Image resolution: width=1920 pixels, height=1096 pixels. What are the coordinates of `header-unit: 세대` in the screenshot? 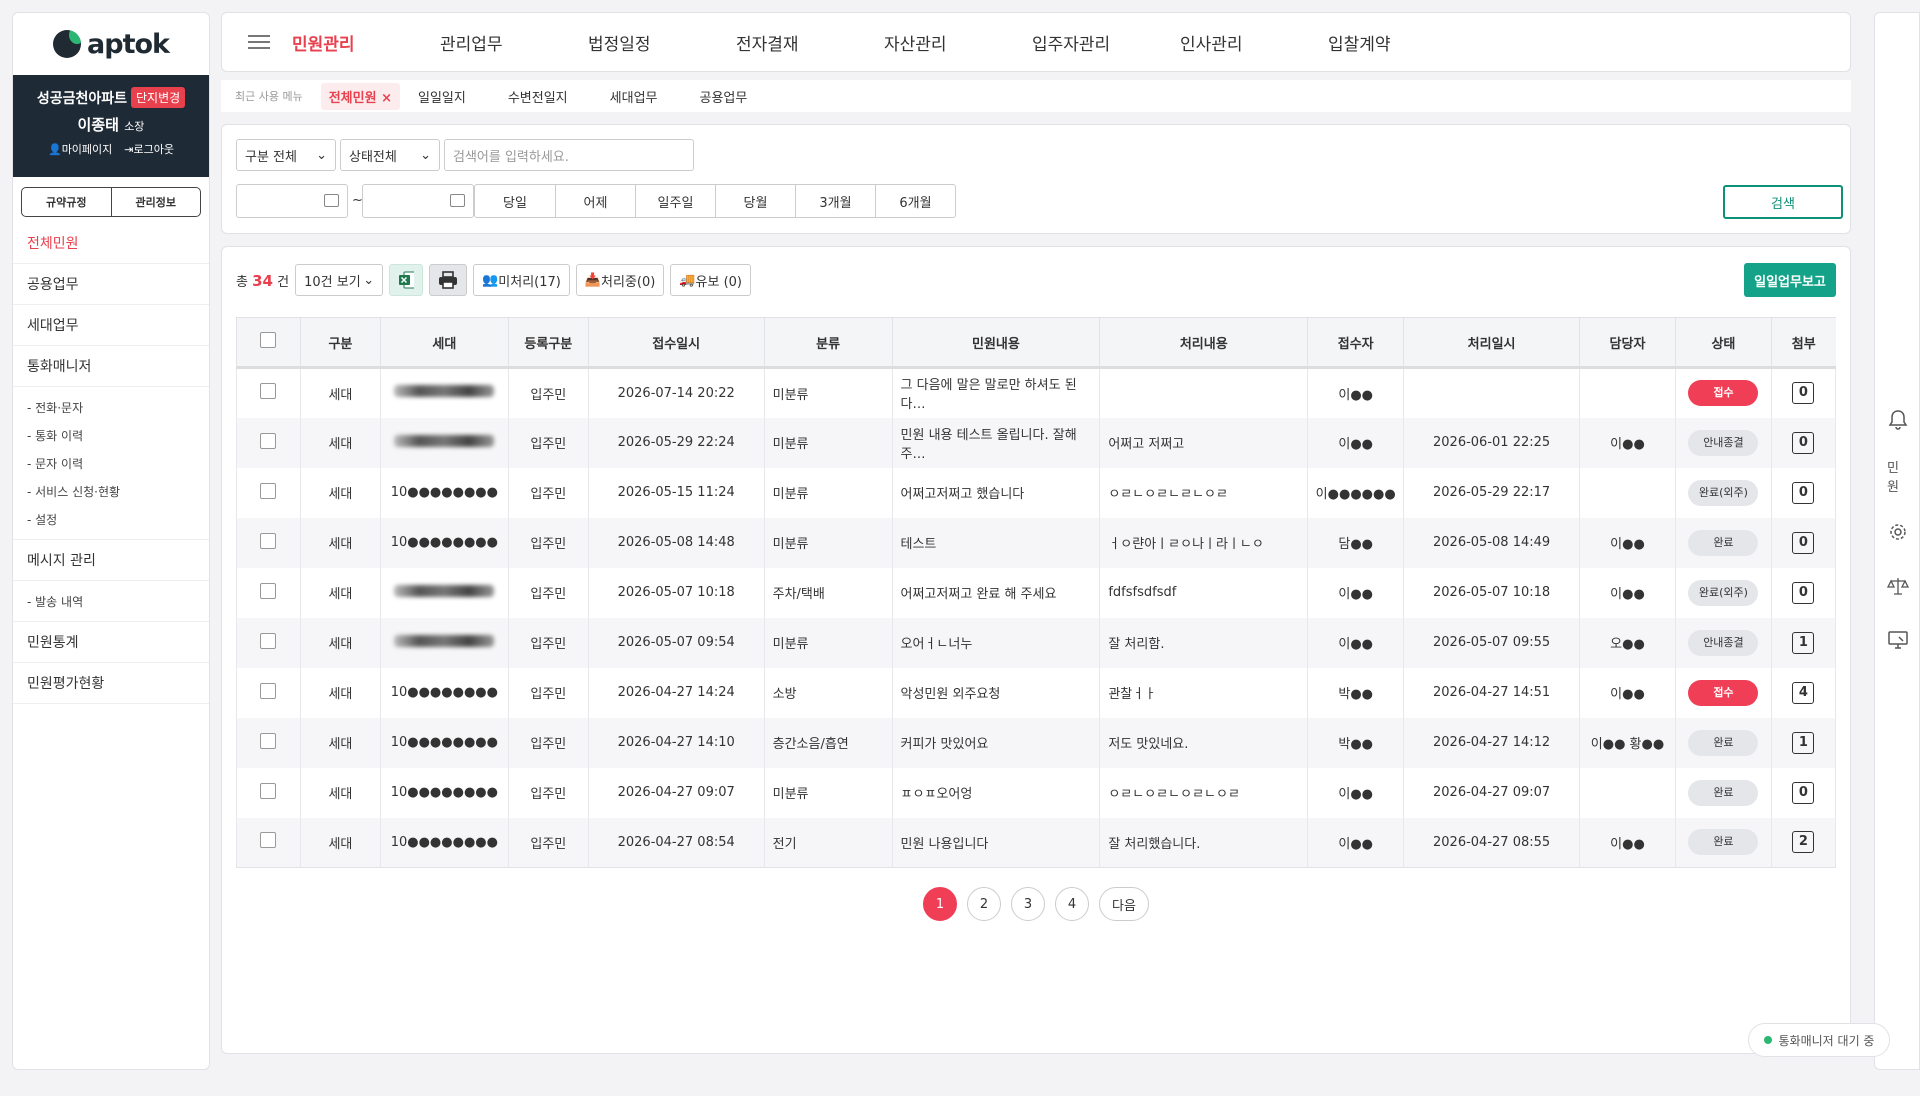 It's located at (444, 343).